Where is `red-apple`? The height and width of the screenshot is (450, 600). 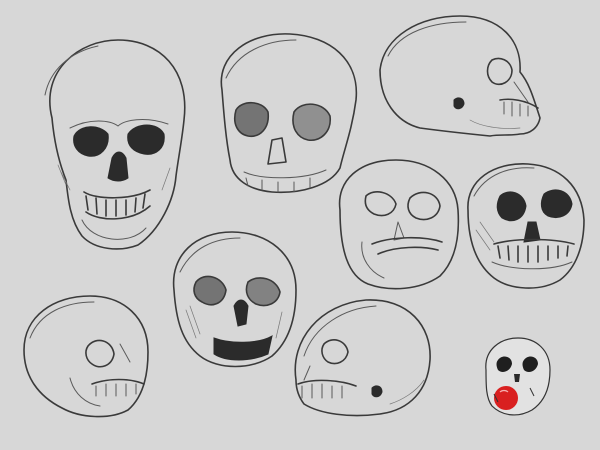 red-apple is located at coordinates (506, 398).